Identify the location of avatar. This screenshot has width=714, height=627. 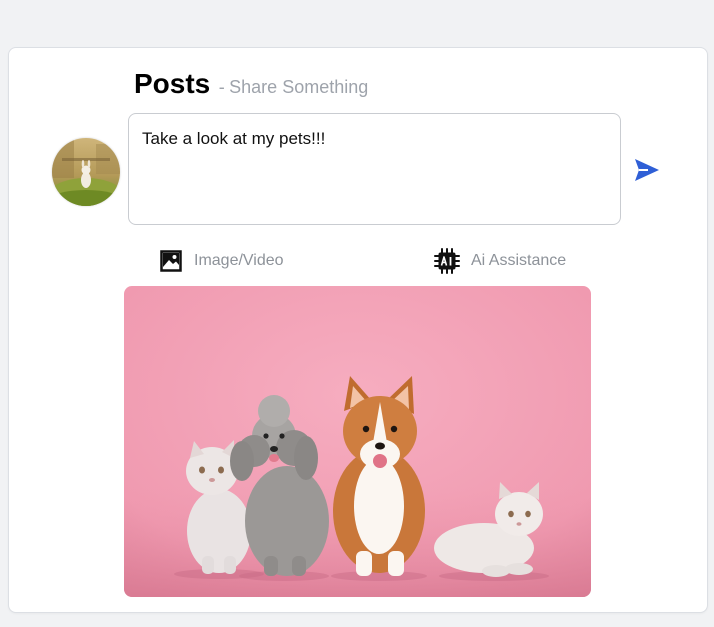
(86, 172).